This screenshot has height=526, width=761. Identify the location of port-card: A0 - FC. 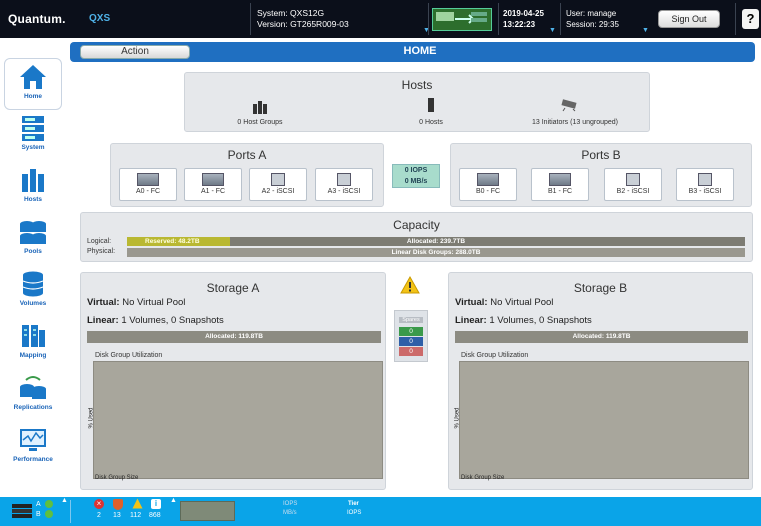
(148, 184).